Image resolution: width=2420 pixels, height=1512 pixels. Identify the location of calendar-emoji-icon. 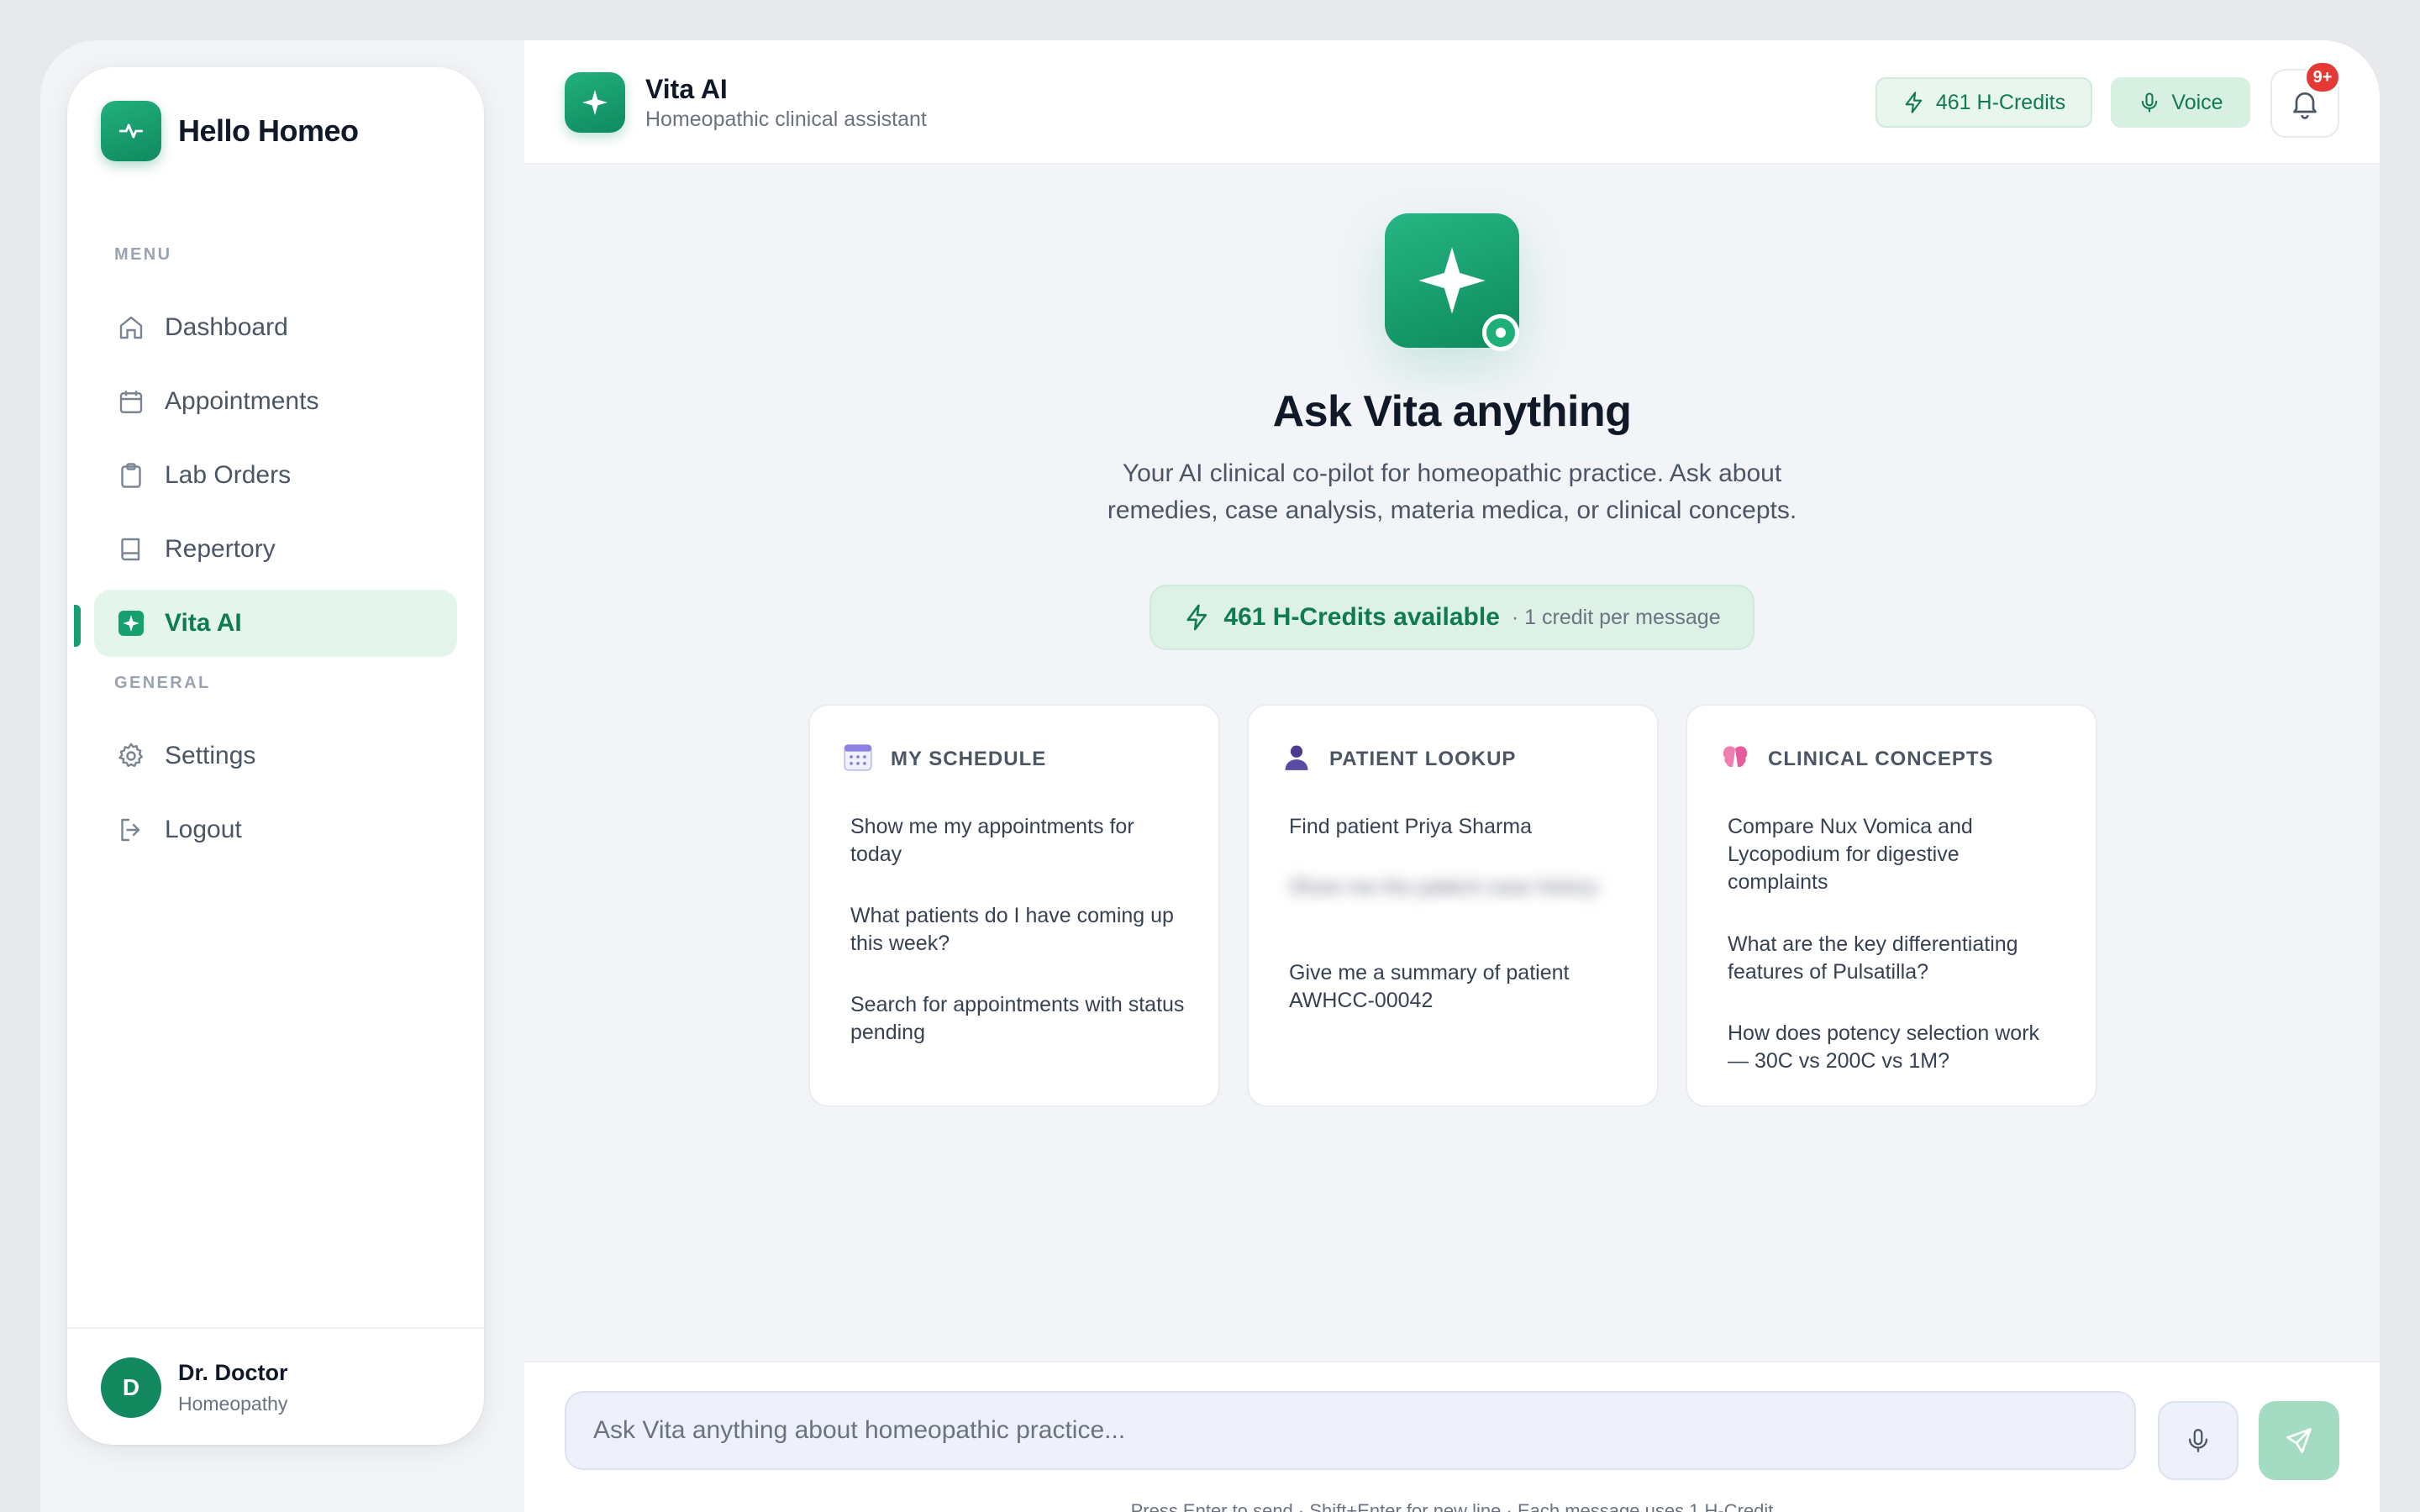
(858, 759).